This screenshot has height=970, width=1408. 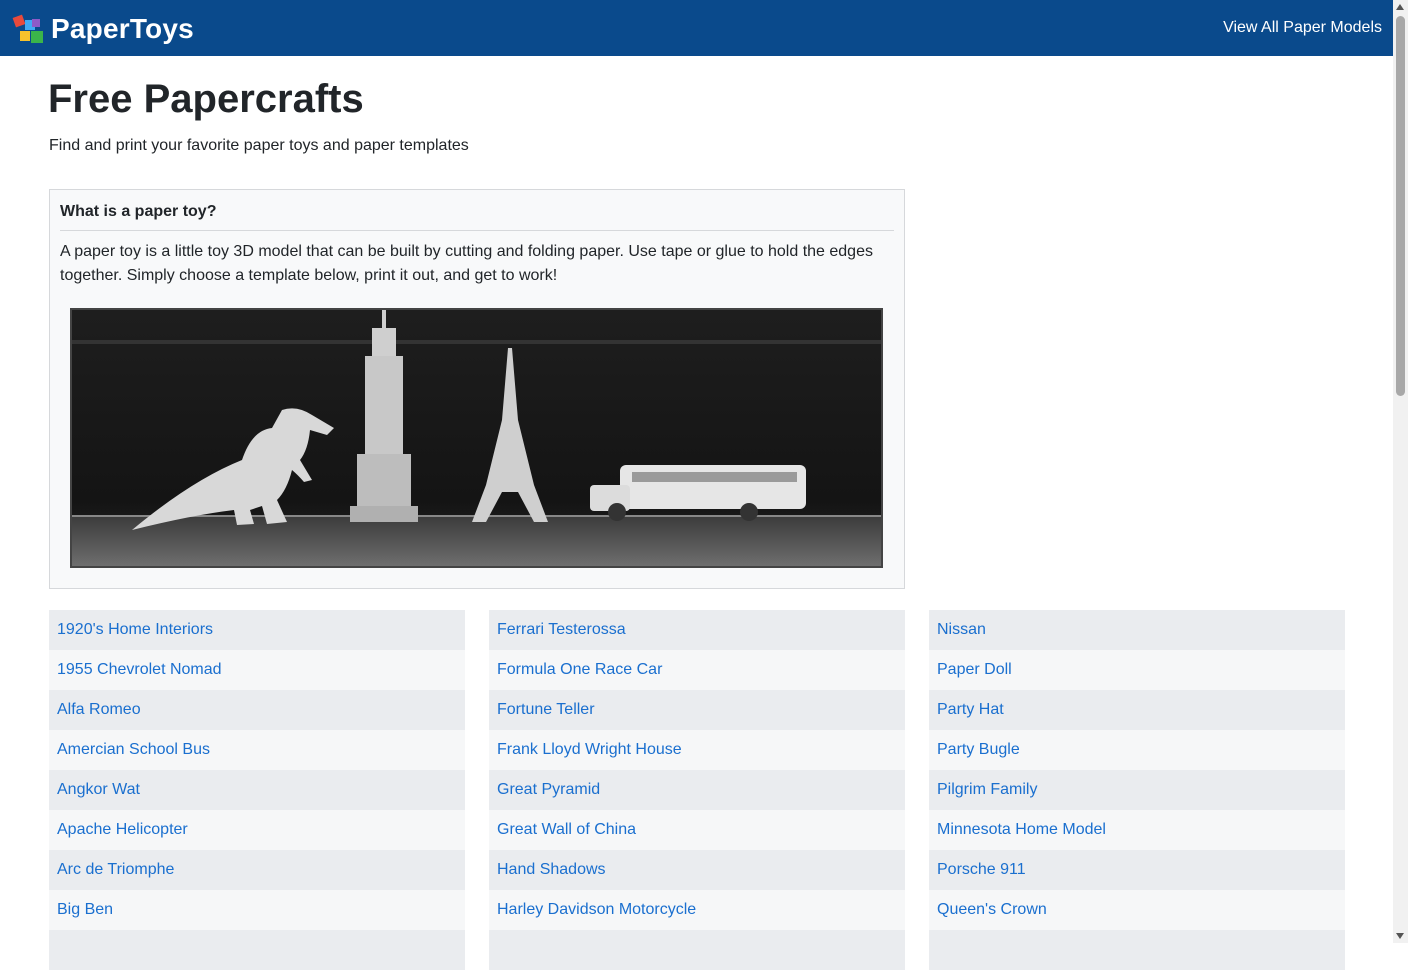 I want to click on puzzle-logo-icon, so click(x=27, y=28).